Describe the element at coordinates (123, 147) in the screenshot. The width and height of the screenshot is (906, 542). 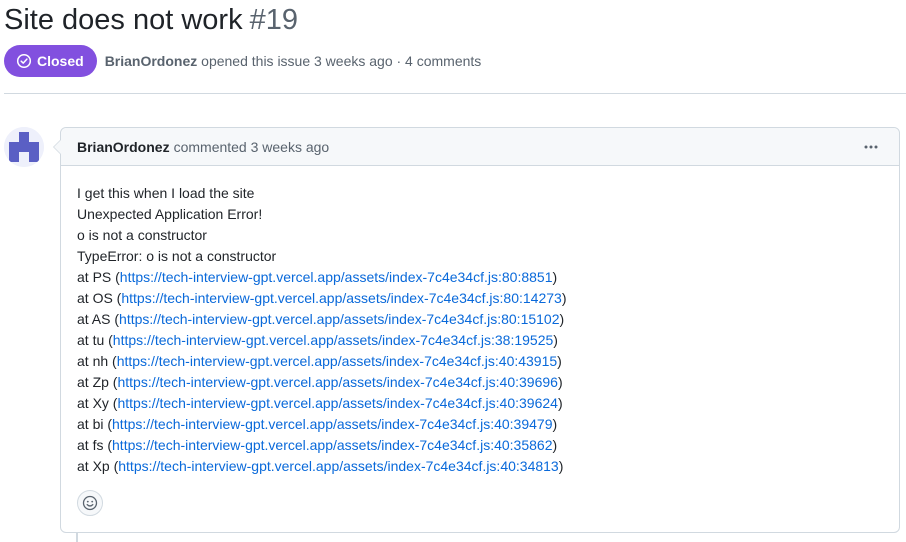
I see `comment-author-link: BrianOrdonez` at that location.